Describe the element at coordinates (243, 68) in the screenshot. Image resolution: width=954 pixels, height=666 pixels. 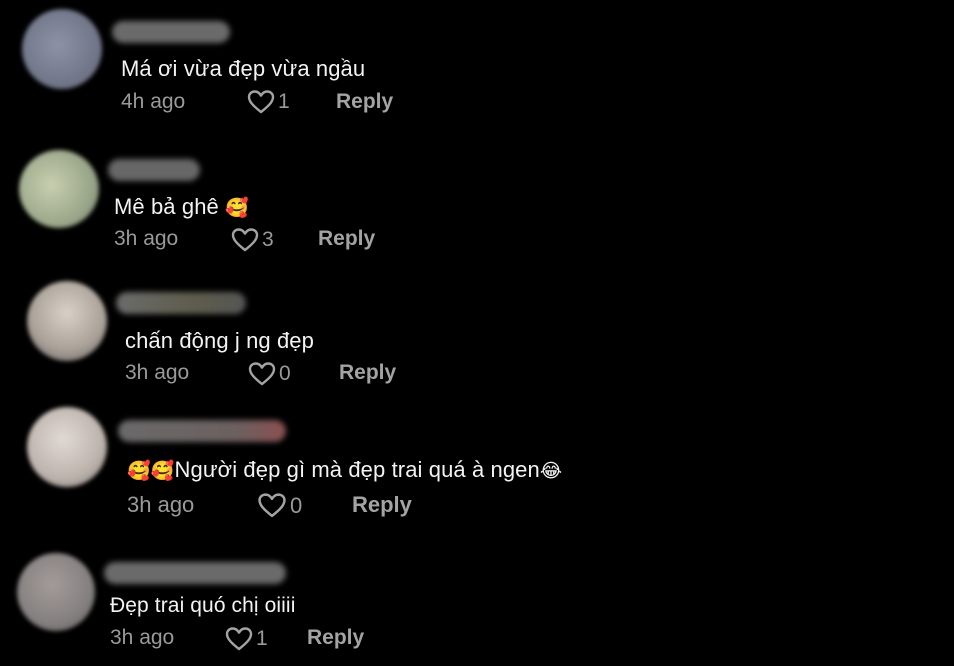
I see `comment-text: Má ơi vừa đẹp vừa ngầu` at that location.